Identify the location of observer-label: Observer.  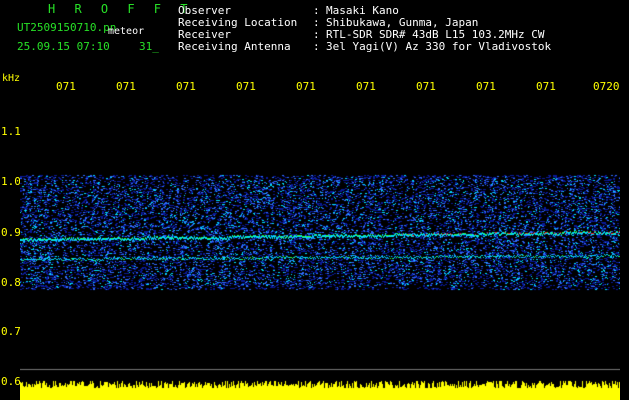
(204, 10).